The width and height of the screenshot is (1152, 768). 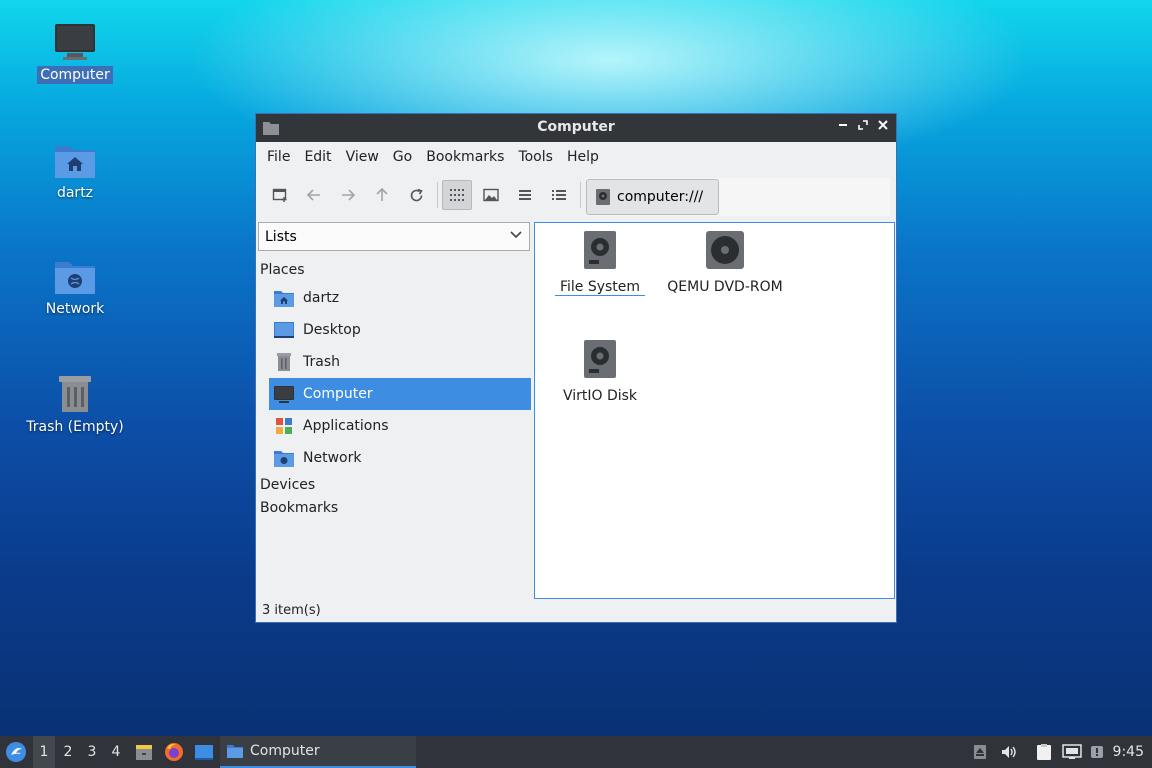 I want to click on list-icon, so click(x=525, y=195).